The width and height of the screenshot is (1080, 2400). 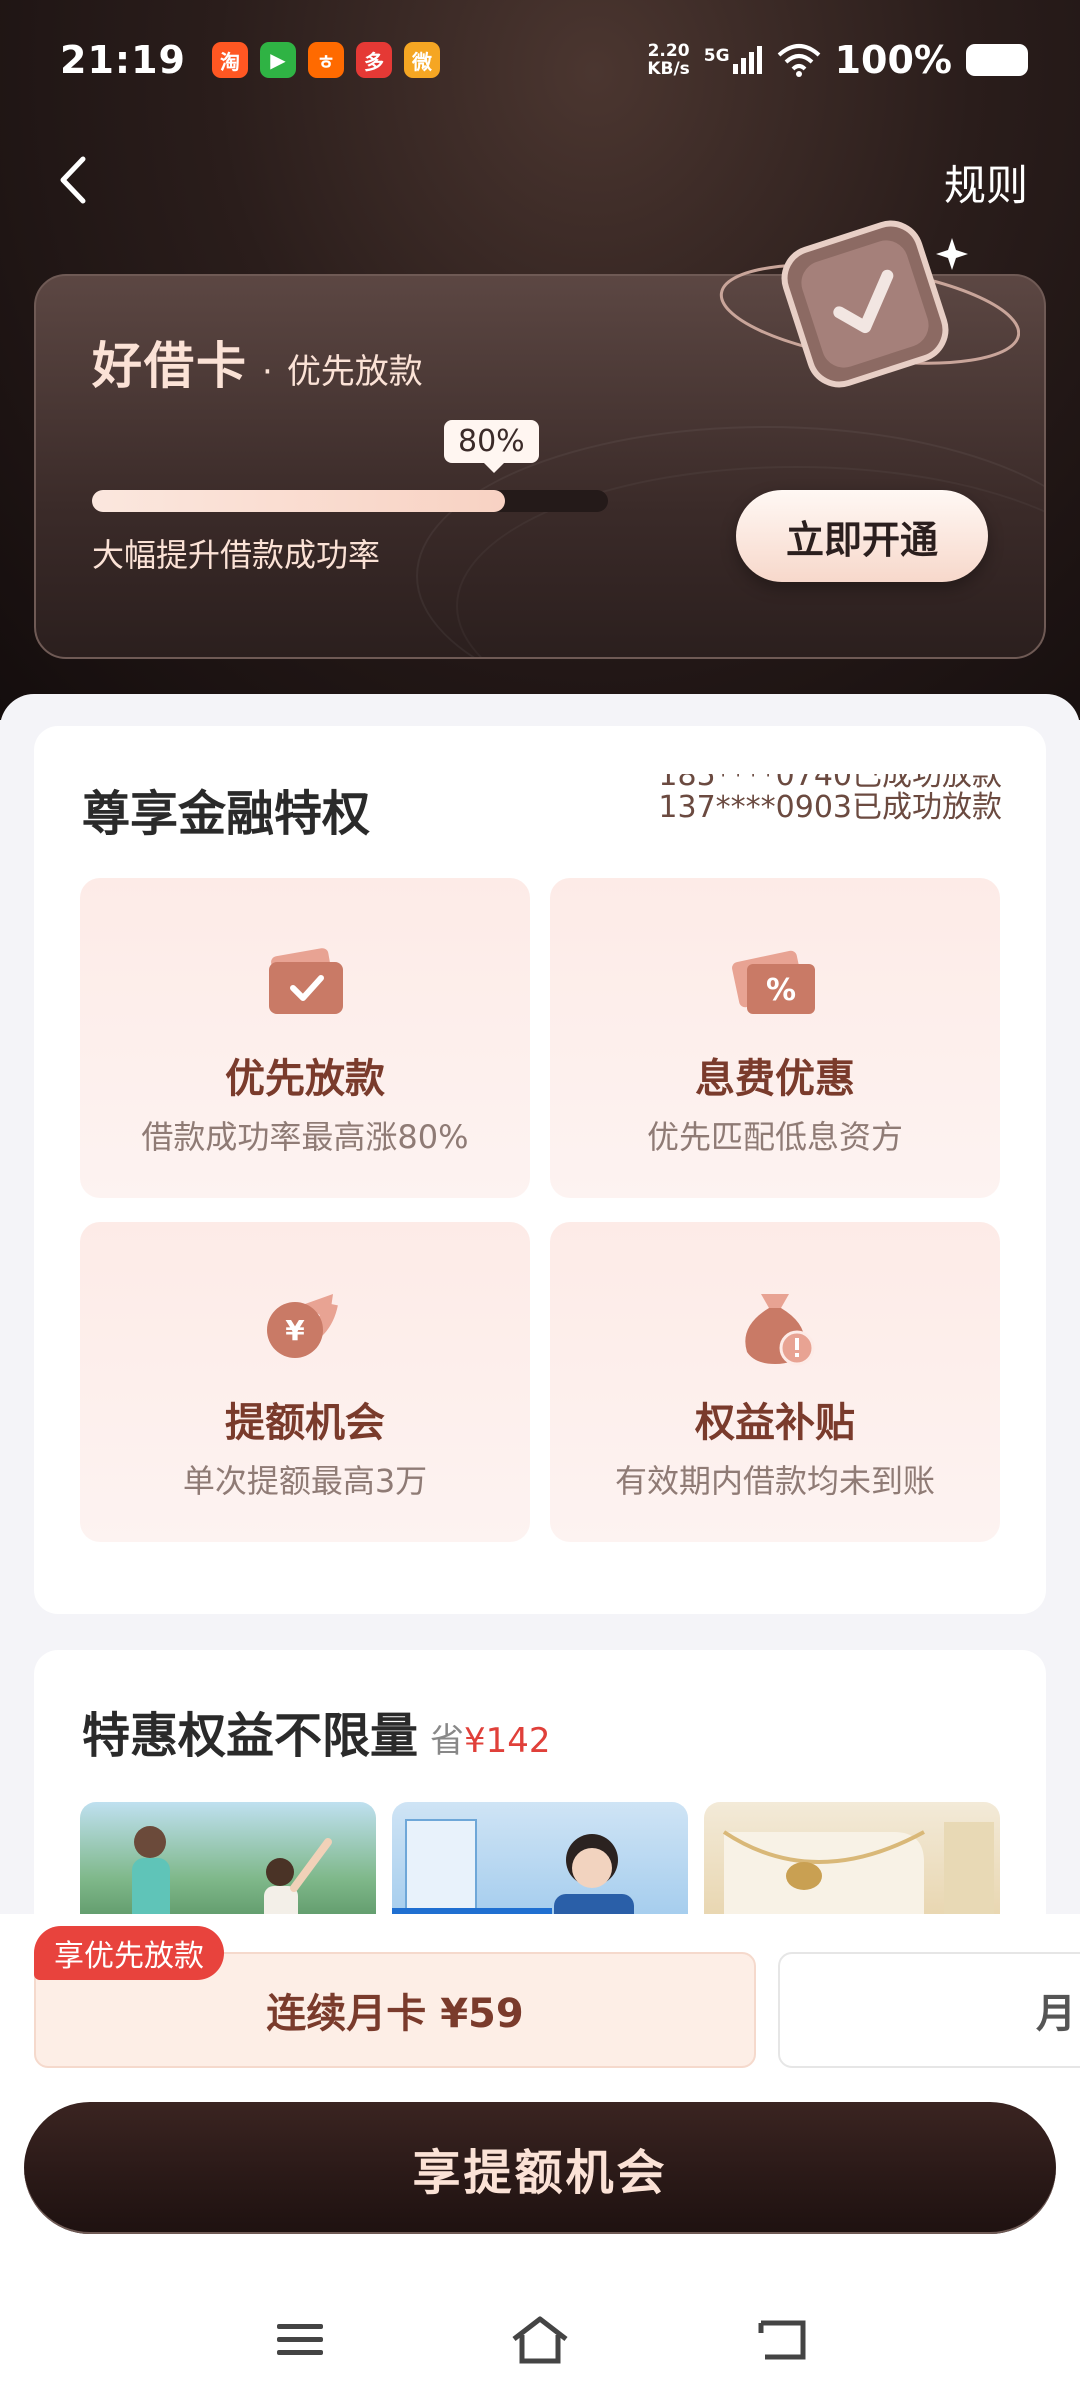 I want to click on home-icon, so click(x=540, y=2340).